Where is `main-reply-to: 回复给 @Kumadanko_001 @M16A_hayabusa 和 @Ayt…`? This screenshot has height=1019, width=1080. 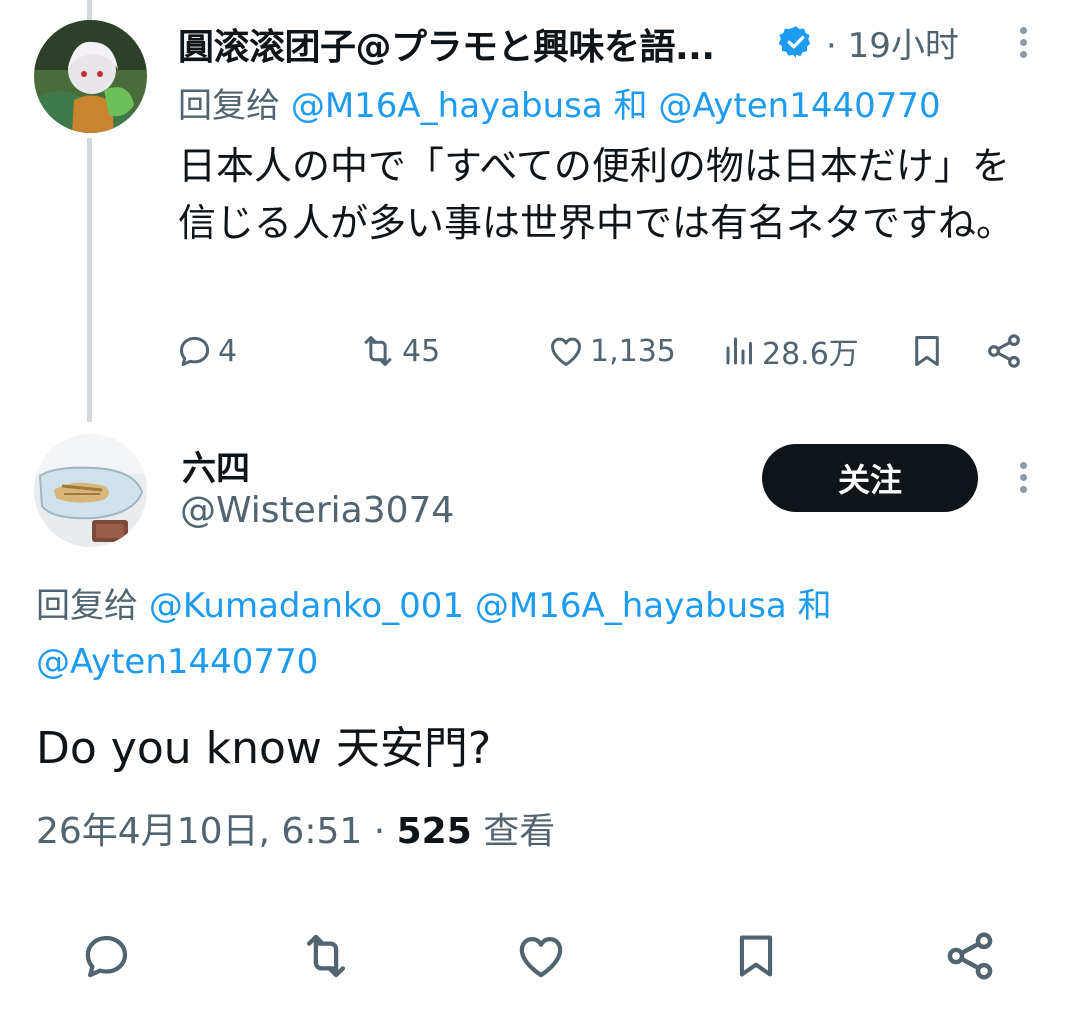
main-reply-to: 回复给 @Kumadanko_001 @M16A_hayabusa 和 @Ayt… is located at coordinates (541, 634).